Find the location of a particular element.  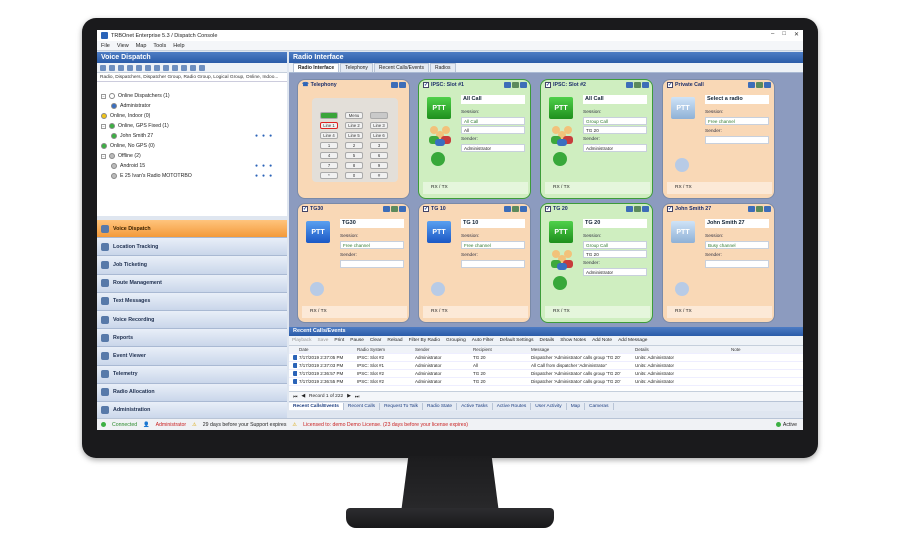

events-toolbar-button: Default Settings is located at coordinates (517, 340).